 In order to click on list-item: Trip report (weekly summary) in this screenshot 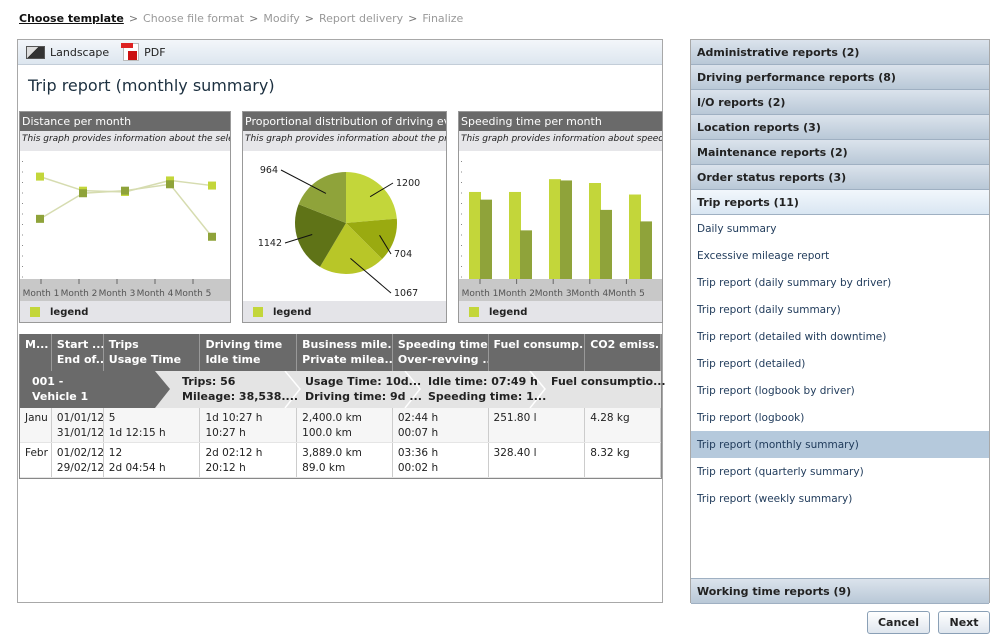, I will do `click(840, 498)`.